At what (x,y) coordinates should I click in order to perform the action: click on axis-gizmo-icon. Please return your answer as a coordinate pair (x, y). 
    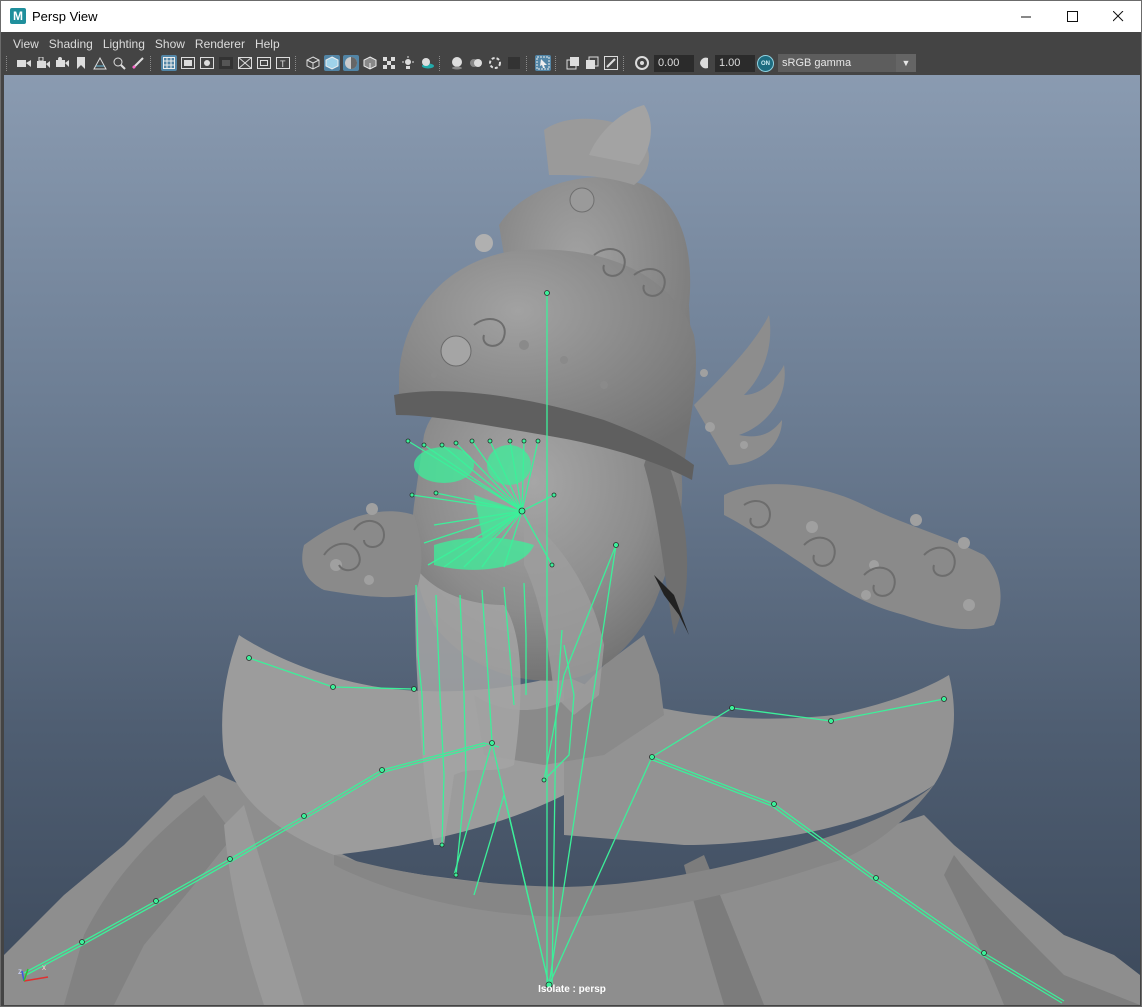
    Looking at the image, I should click on (35, 975).